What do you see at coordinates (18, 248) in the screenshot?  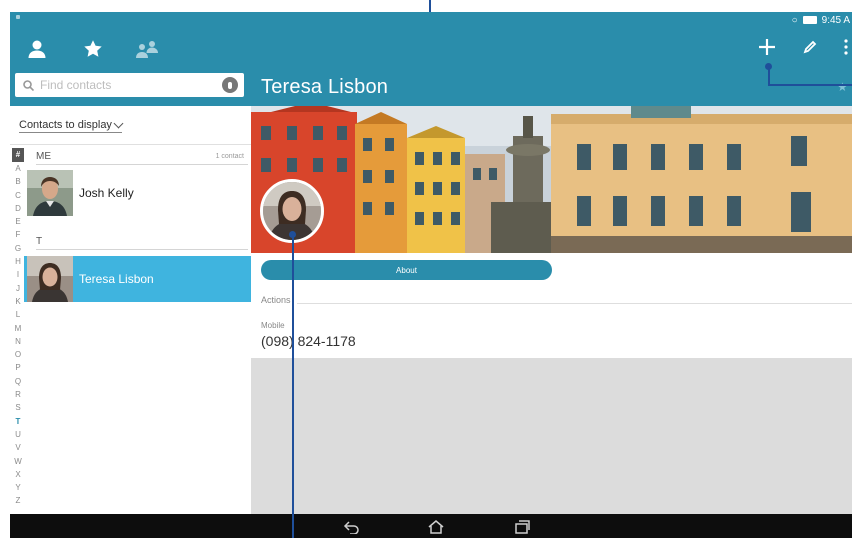 I see `alphabet-letter-g: G` at bounding box center [18, 248].